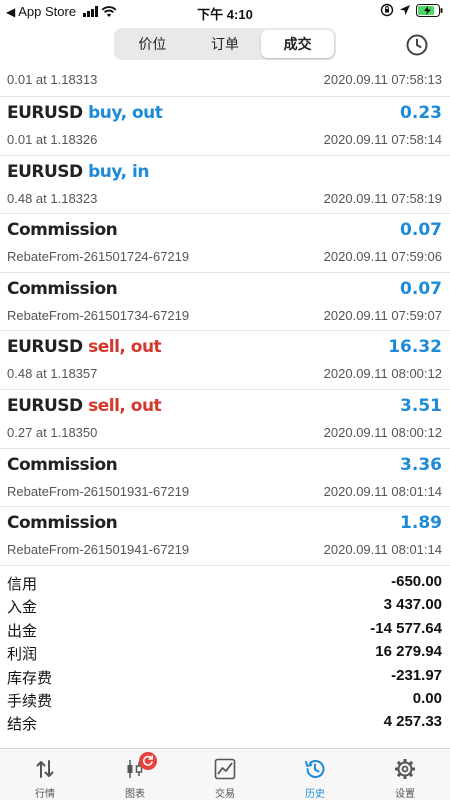  What do you see at coordinates (427, 698) in the screenshot?
I see `summary-value: 0.00` at bounding box center [427, 698].